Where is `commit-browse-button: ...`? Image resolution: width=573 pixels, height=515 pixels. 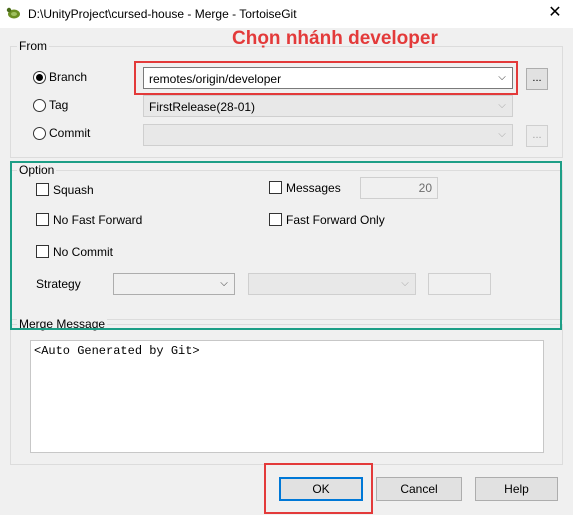
commit-browse-button: ... is located at coordinates (537, 136).